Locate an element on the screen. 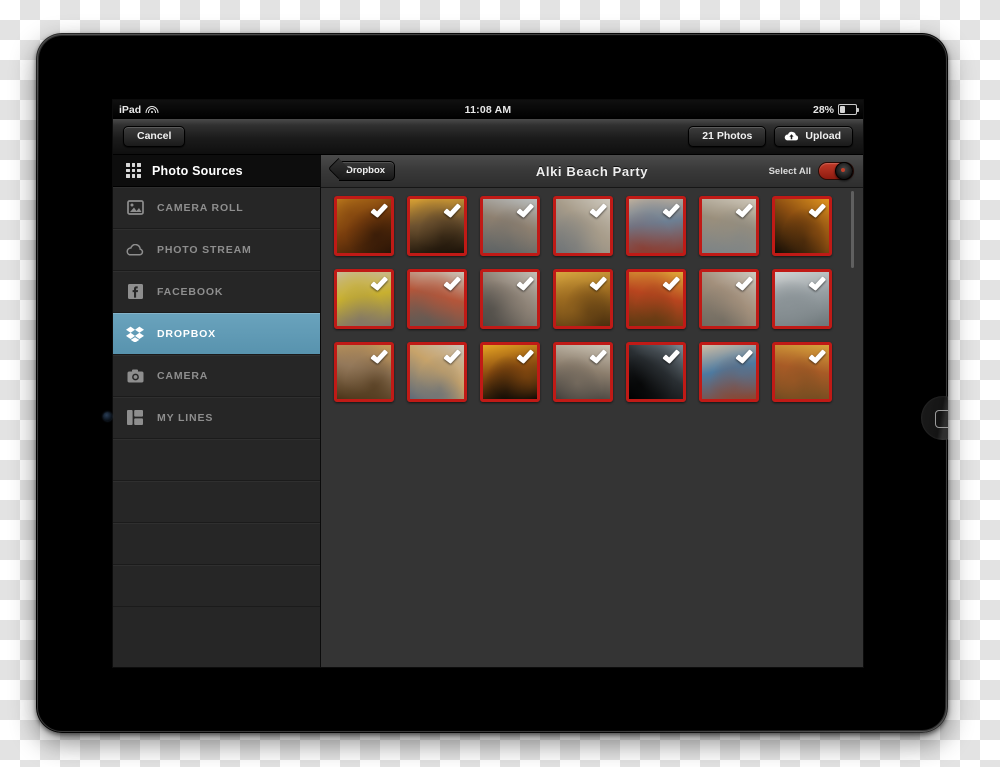 This screenshot has width=1000, height=767. upload-button-label: Upload is located at coordinates (823, 136).